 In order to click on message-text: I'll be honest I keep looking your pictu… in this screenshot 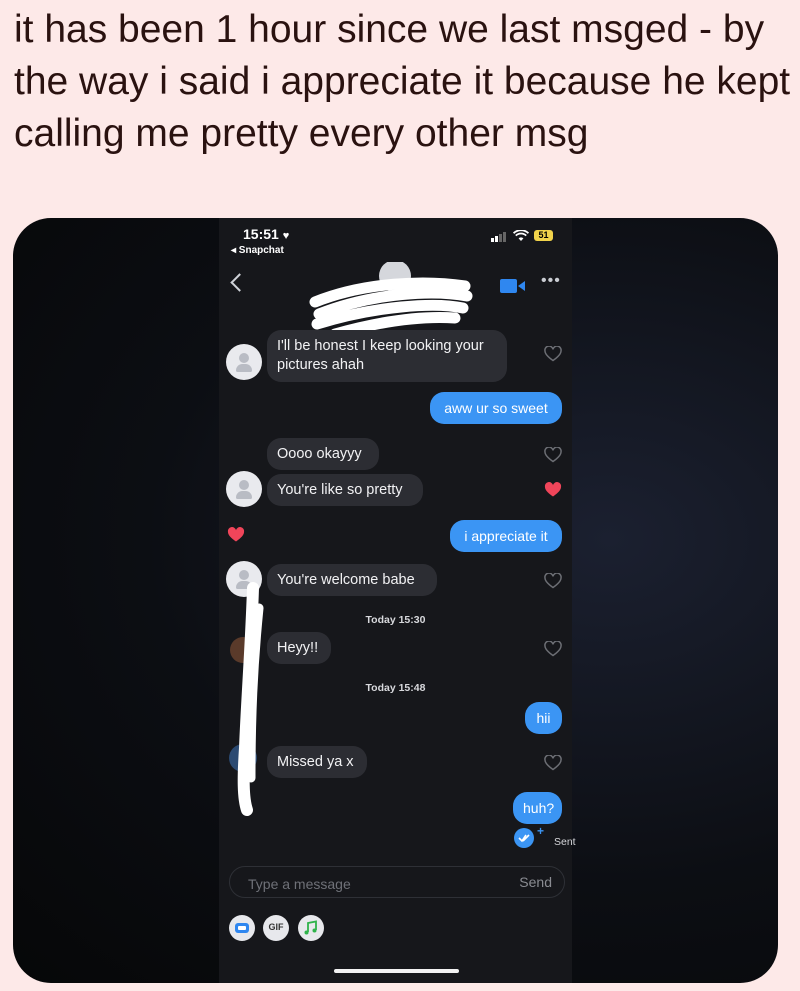, I will do `click(380, 355)`.